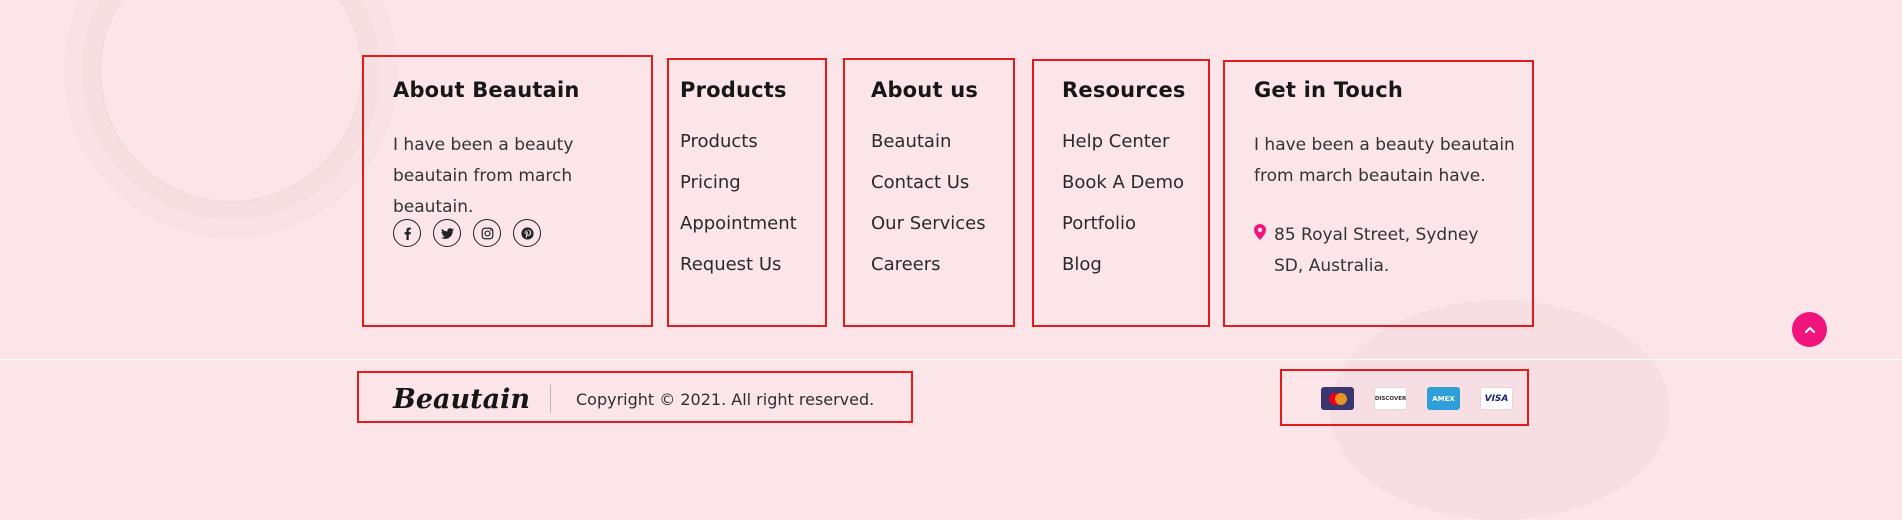 This screenshot has height=520, width=1902. I want to click on scroll-to-top-button, so click(1809, 329).